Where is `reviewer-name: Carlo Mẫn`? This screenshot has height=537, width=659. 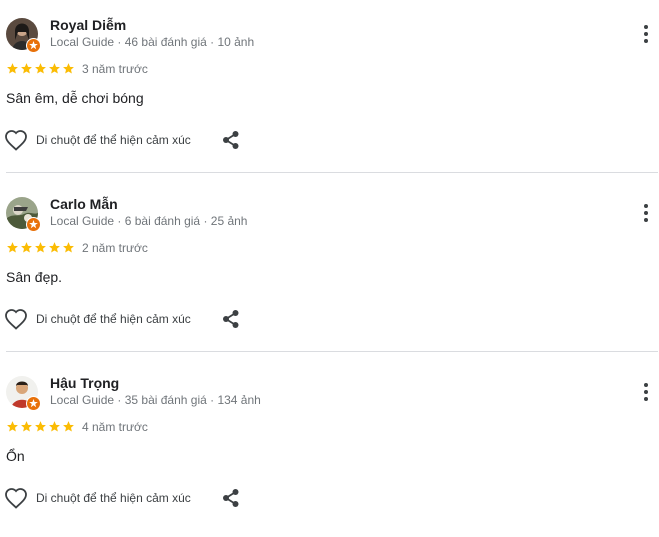 reviewer-name: Carlo Mẫn is located at coordinates (84, 204).